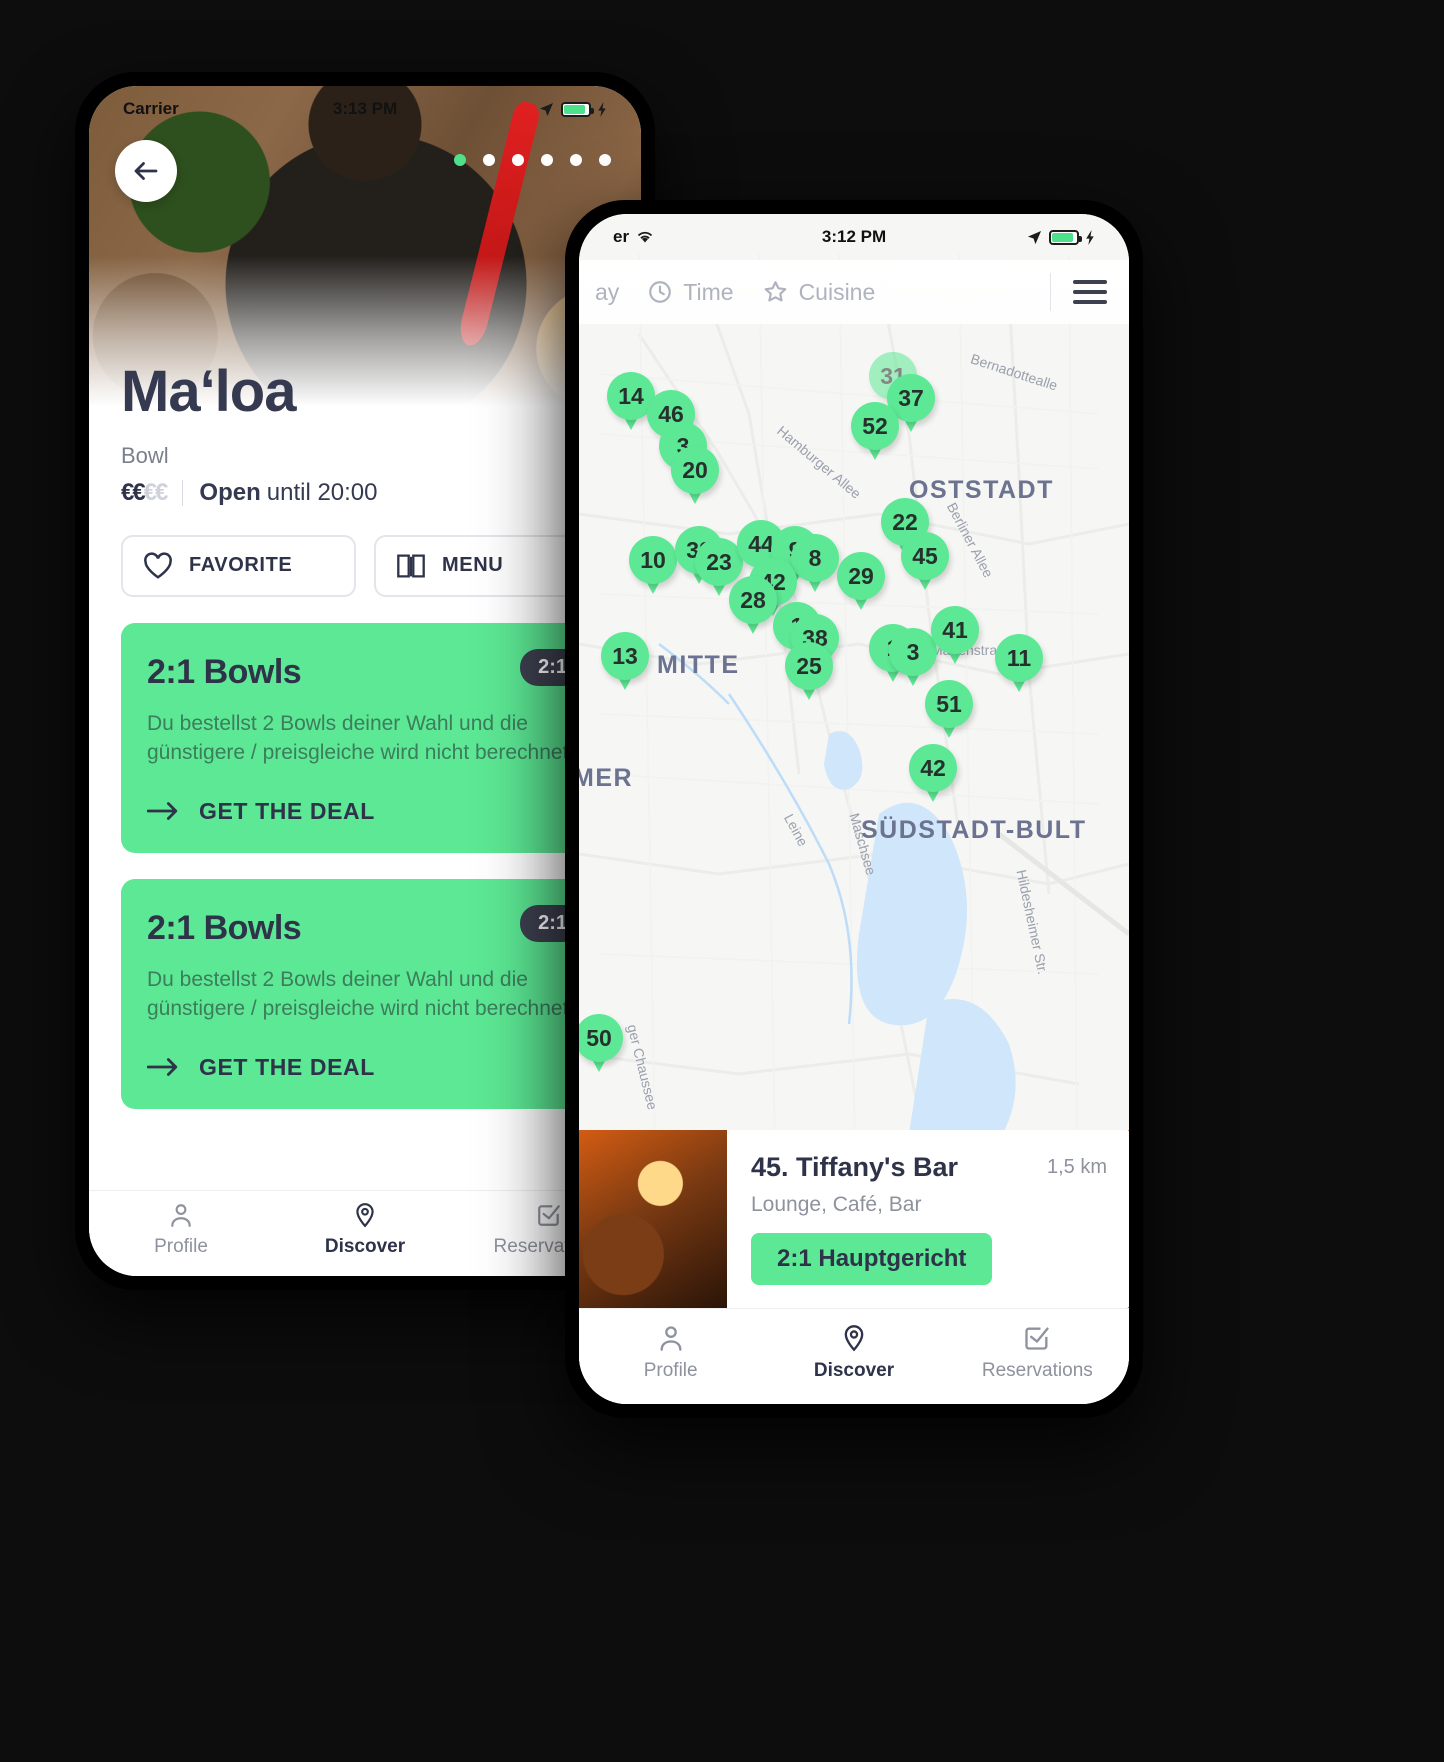 The width and height of the screenshot is (1444, 1762). What do you see at coordinates (974, 830) in the screenshot?
I see `map-label-suedstadt-bult: SÜDSTADT-BULT` at bounding box center [974, 830].